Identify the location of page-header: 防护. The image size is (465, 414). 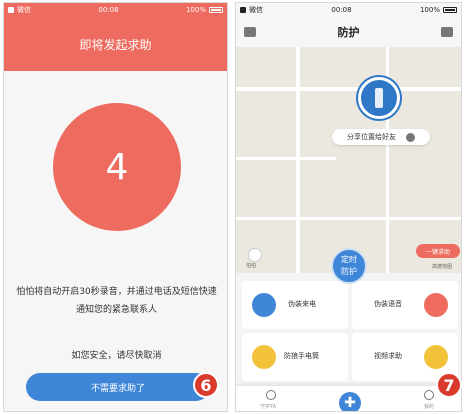
(348, 32).